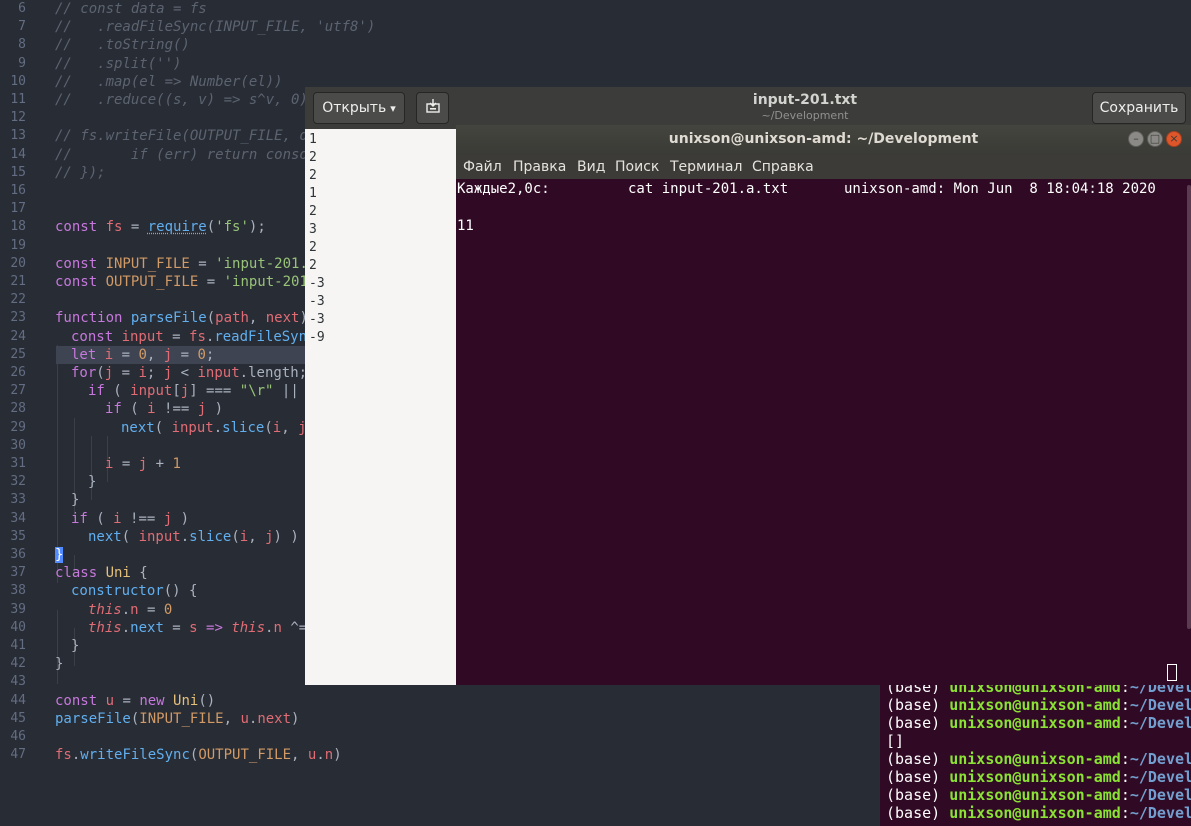 This screenshot has height=826, width=1191. What do you see at coordinates (393, 108) in the screenshot?
I see `chevron-down-icon: ▾` at bounding box center [393, 108].